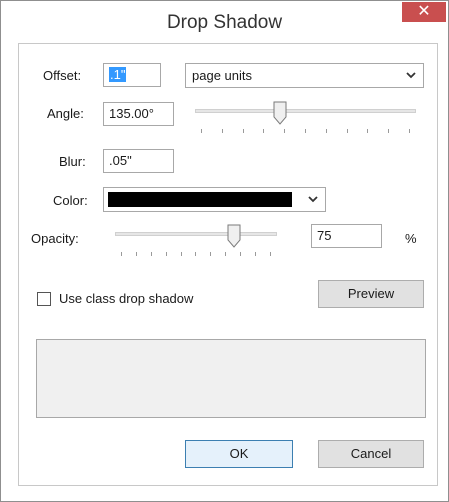 The width and height of the screenshot is (449, 502). What do you see at coordinates (346, 236) in the screenshot?
I see `opacity-input: 75` at bounding box center [346, 236].